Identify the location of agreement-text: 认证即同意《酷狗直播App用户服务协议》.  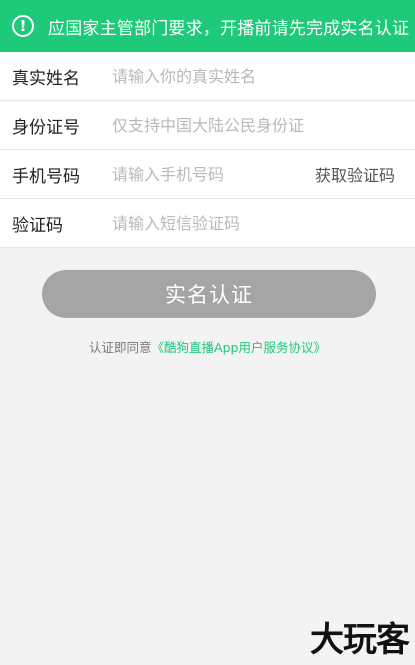
(207, 346).